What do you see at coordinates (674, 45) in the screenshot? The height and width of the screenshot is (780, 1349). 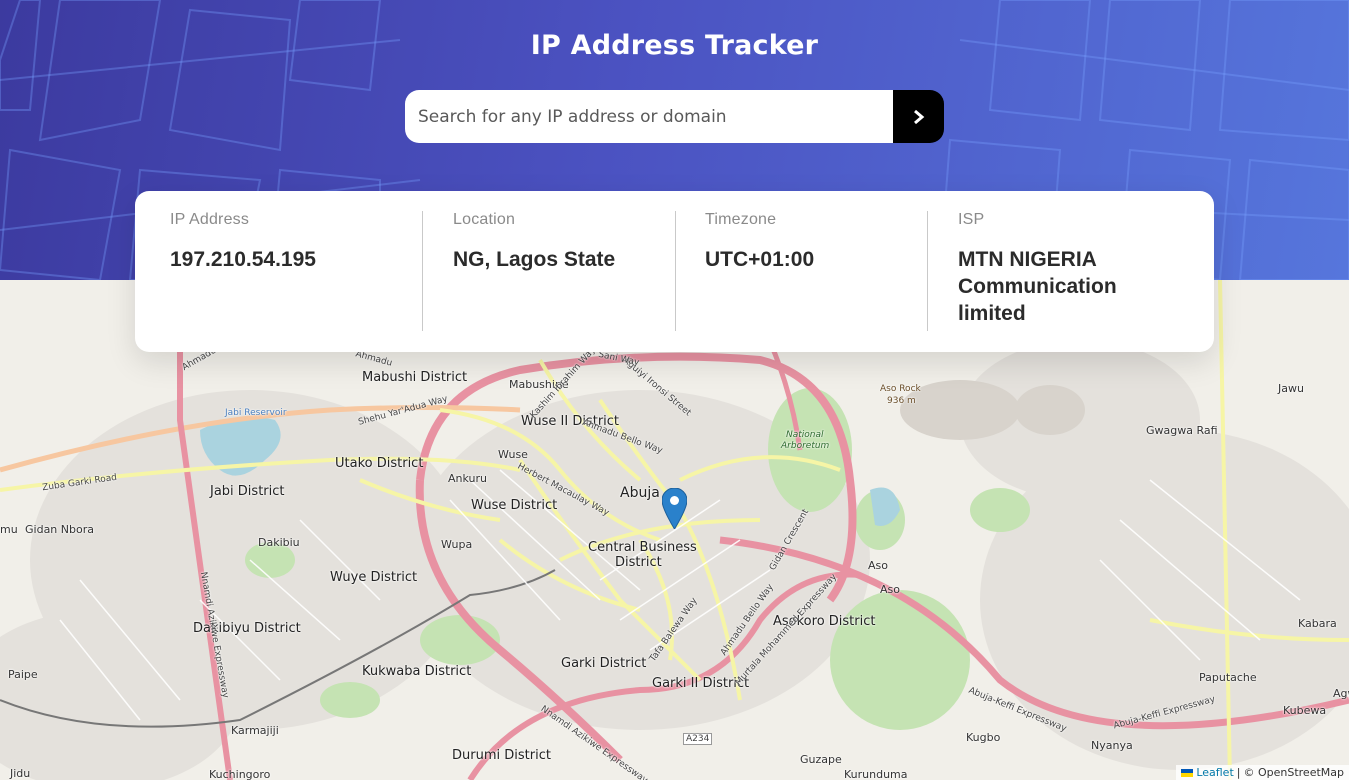 I see `page-title: IP Address Tracker` at bounding box center [674, 45].